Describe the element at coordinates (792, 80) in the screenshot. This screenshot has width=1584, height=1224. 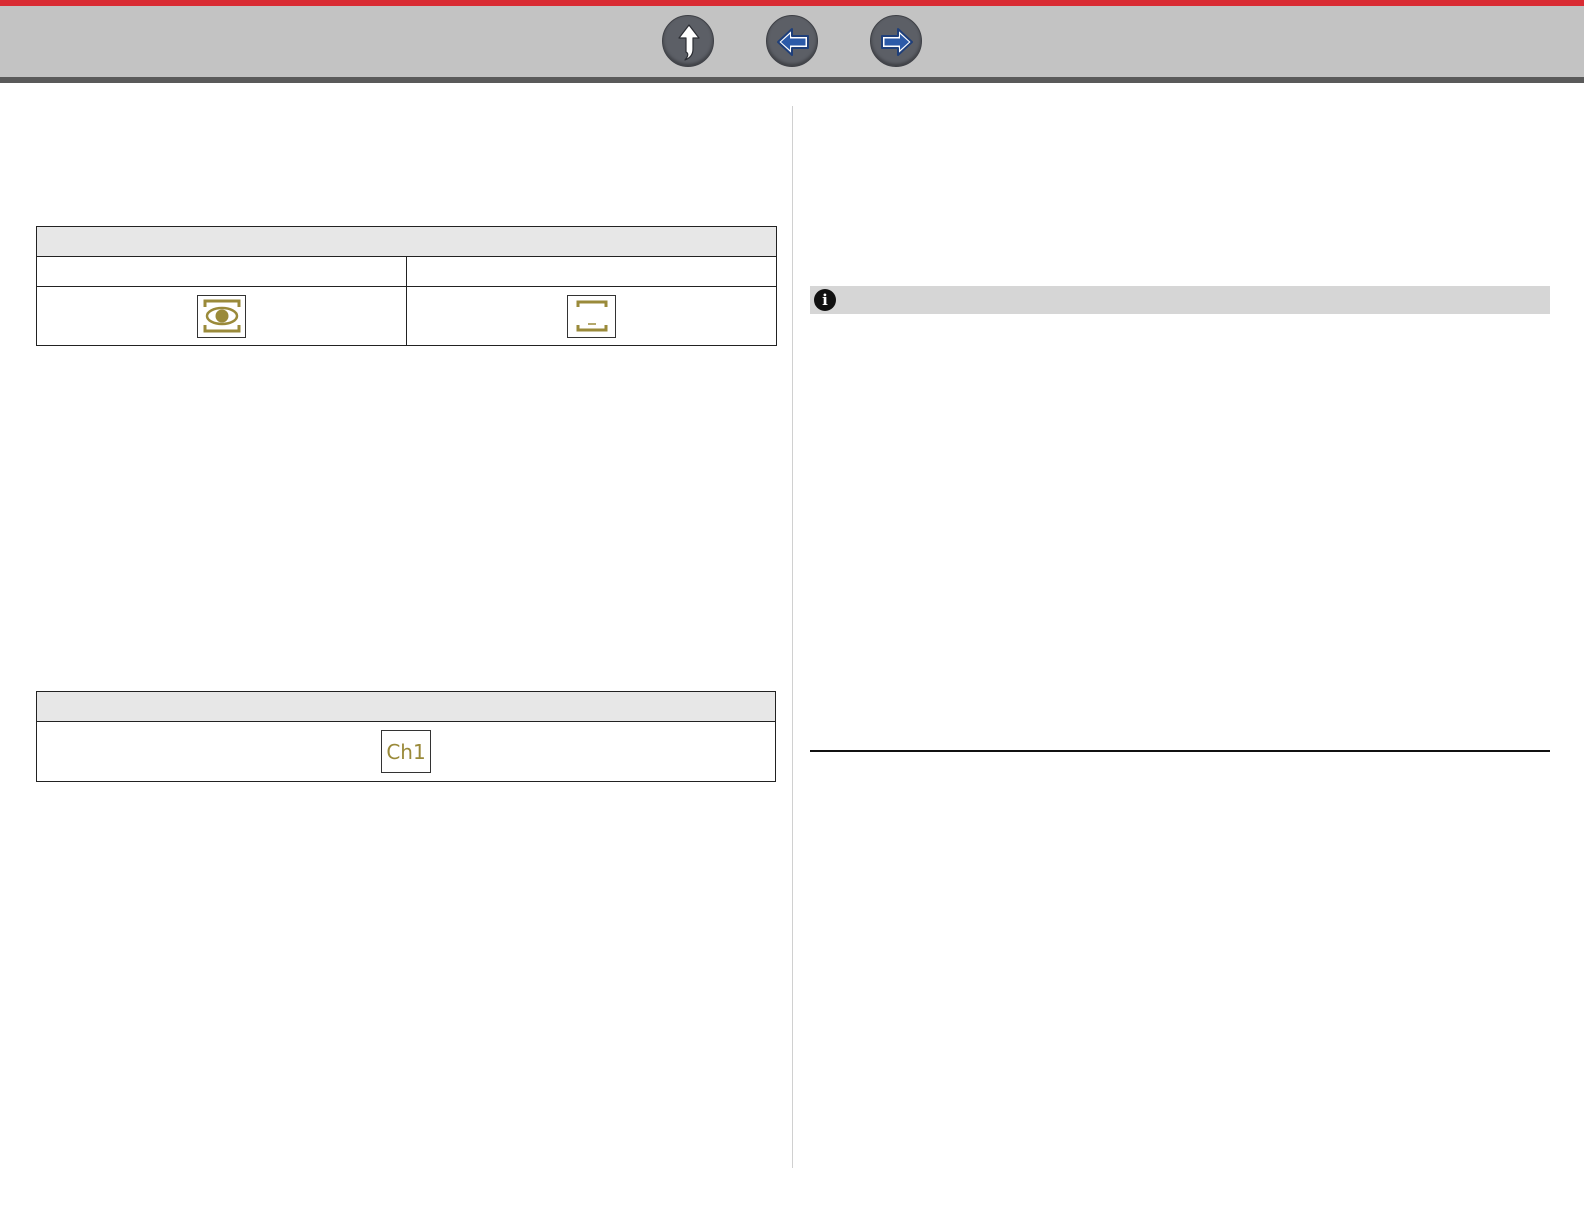
I see `toolbar-bottom-stripe` at that location.